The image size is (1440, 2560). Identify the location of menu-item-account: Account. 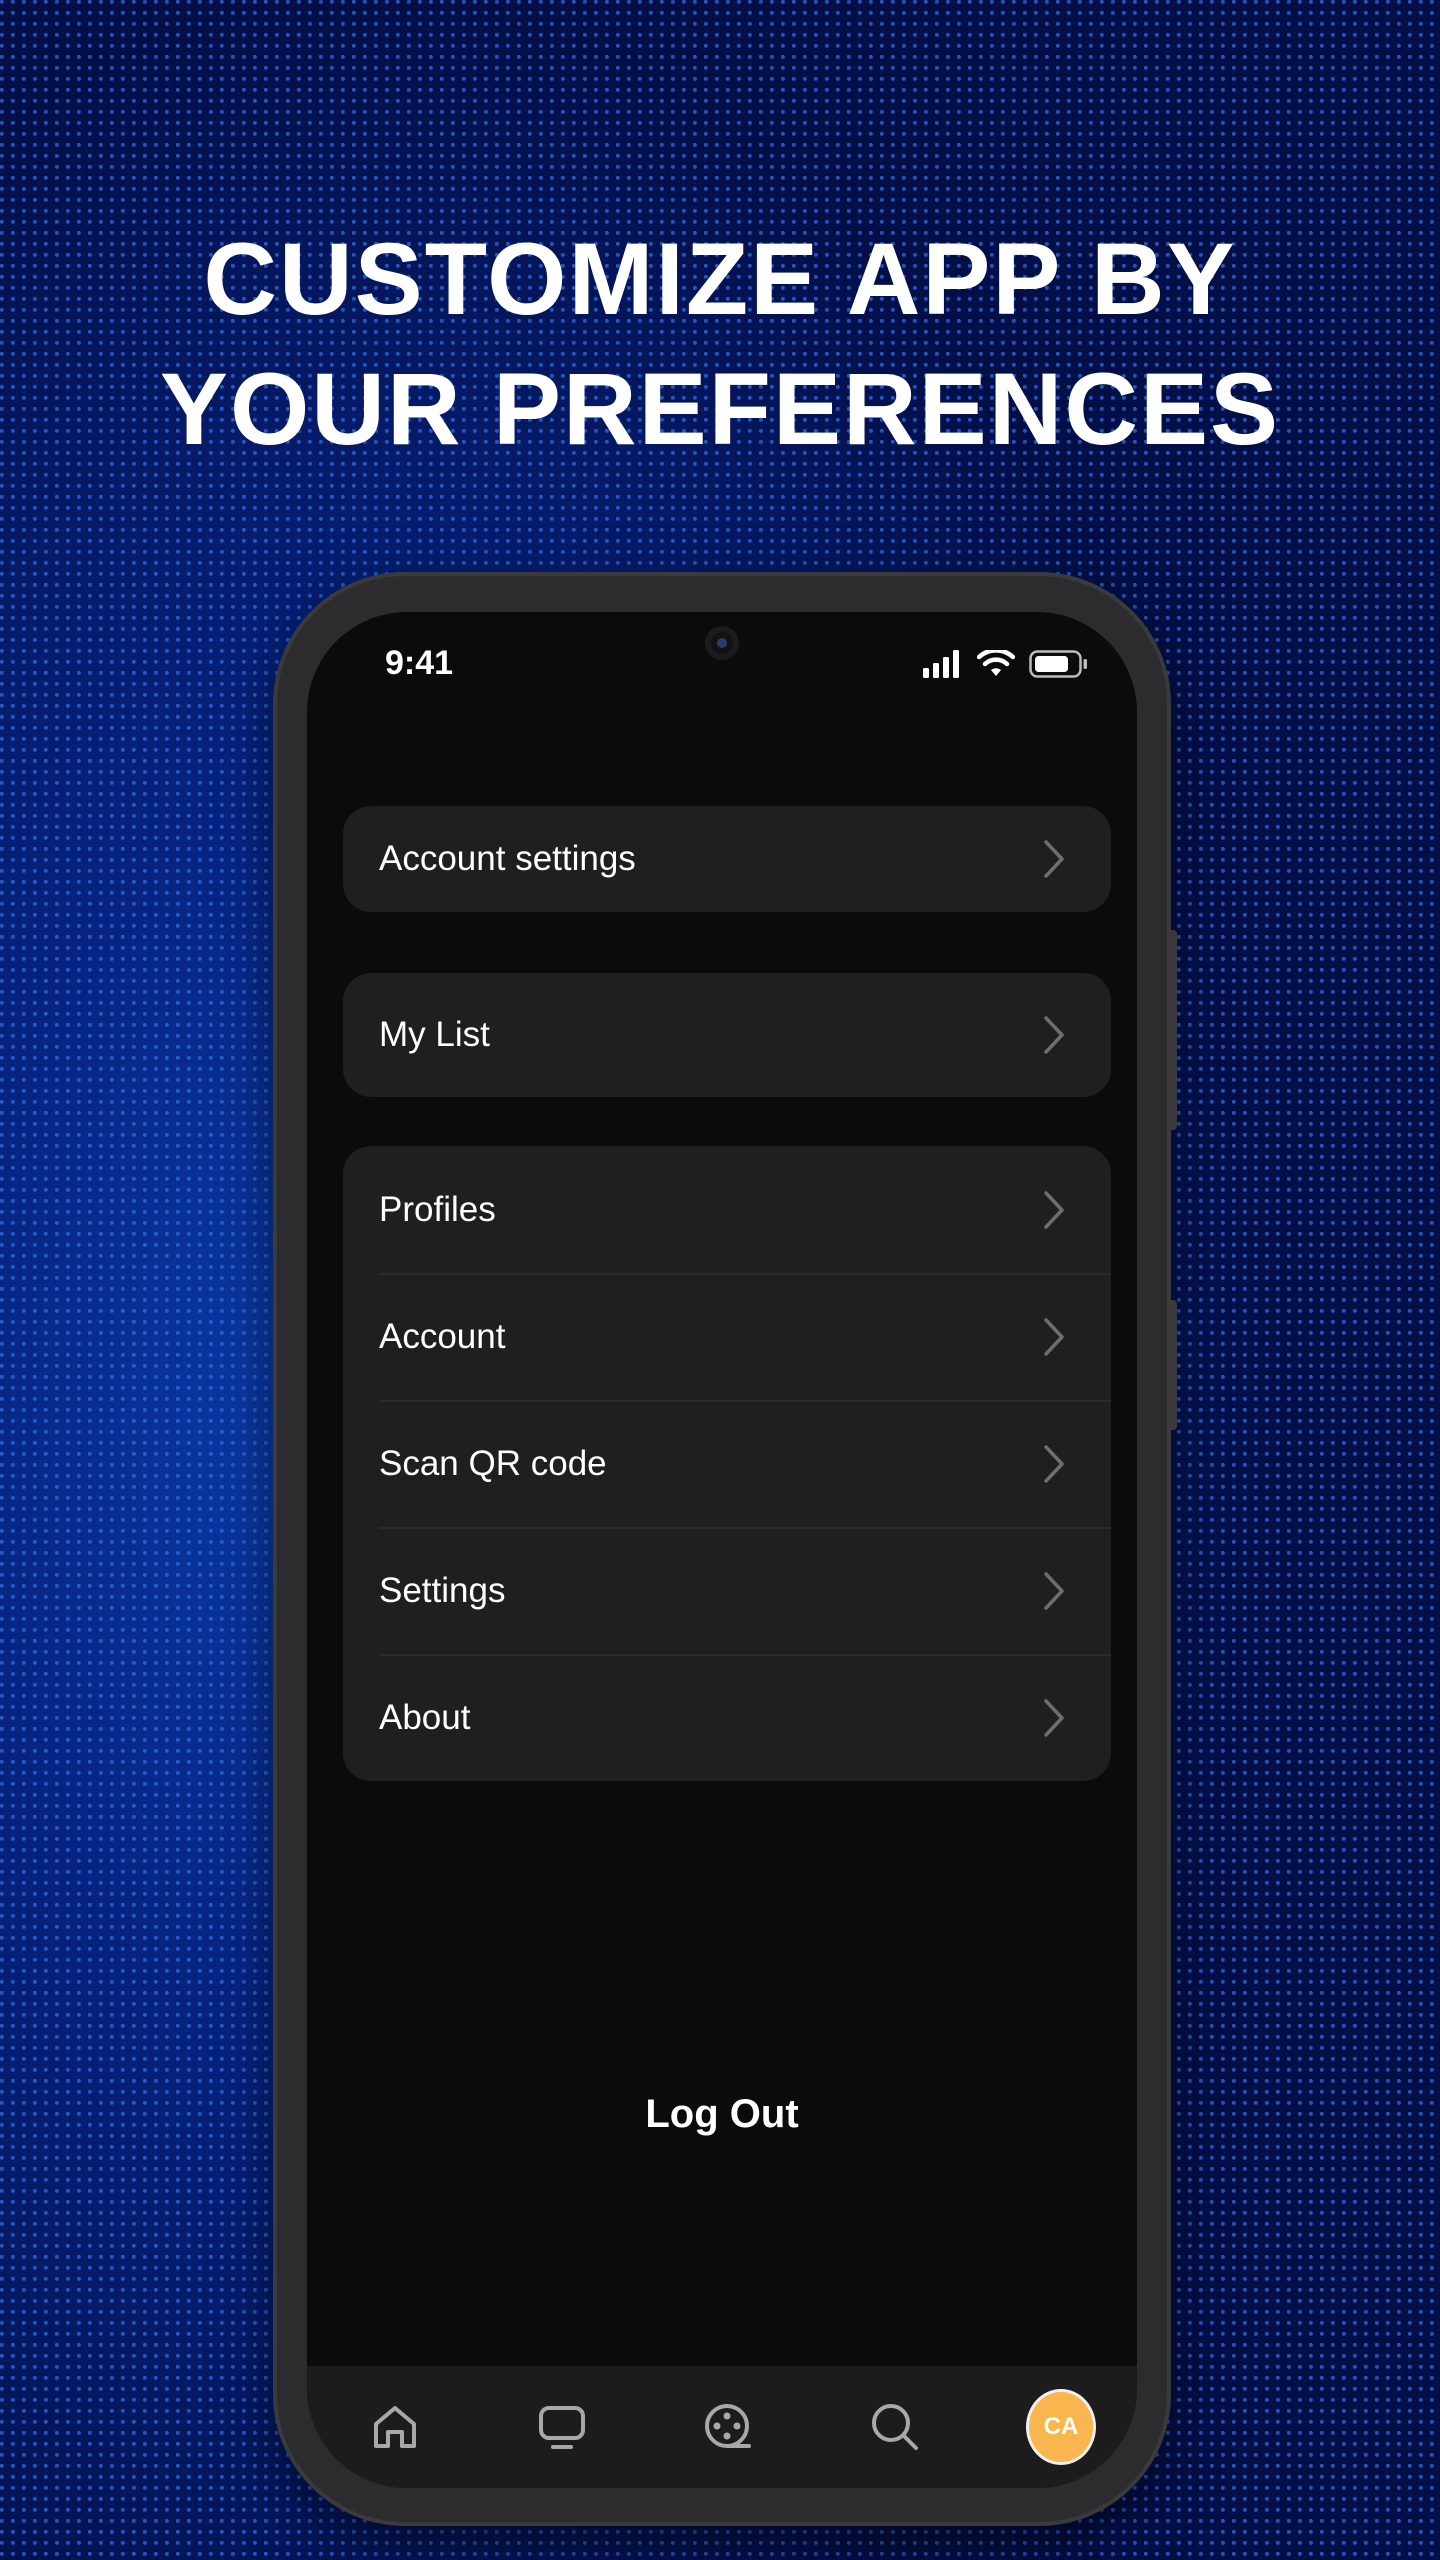
(727, 1336).